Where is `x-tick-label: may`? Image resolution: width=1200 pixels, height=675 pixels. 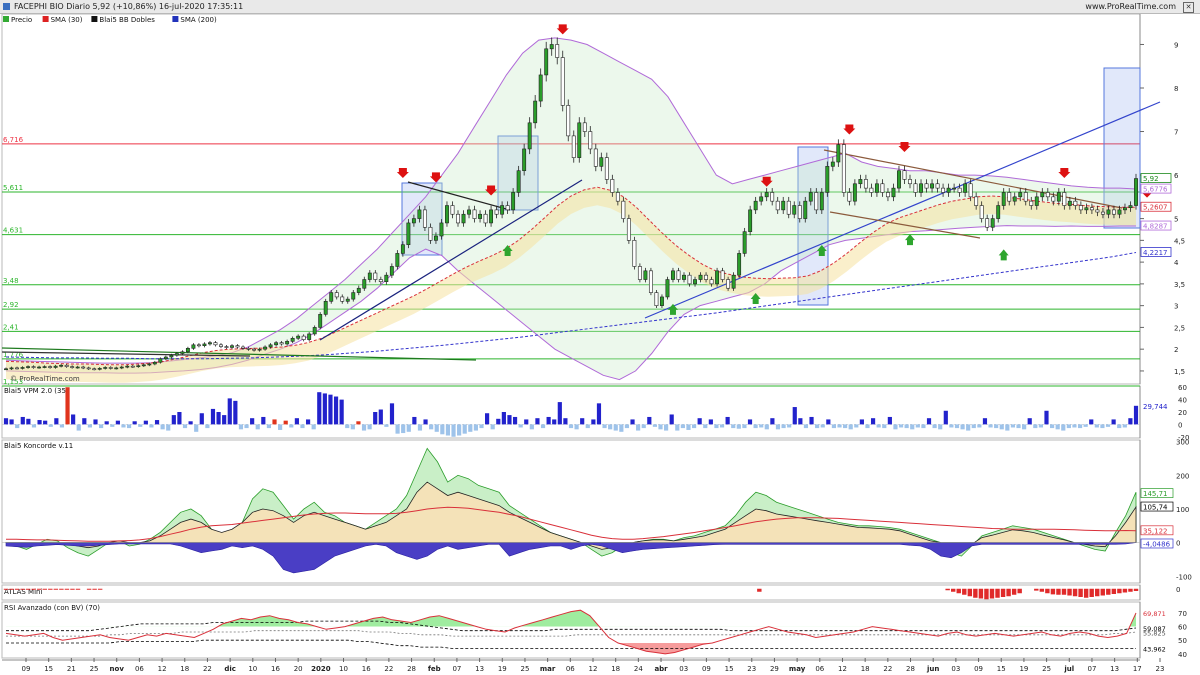
x-tick-label: may is located at coordinates (797, 669).